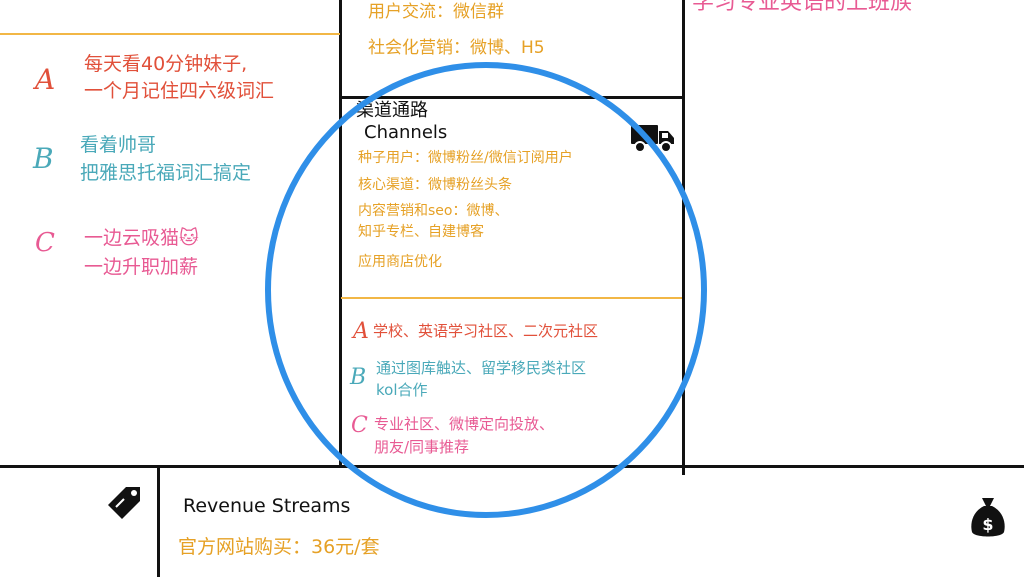 This screenshot has width=1024, height=577. Describe the element at coordinates (170, 34) in the screenshot. I see `divider-left-orange` at that location.